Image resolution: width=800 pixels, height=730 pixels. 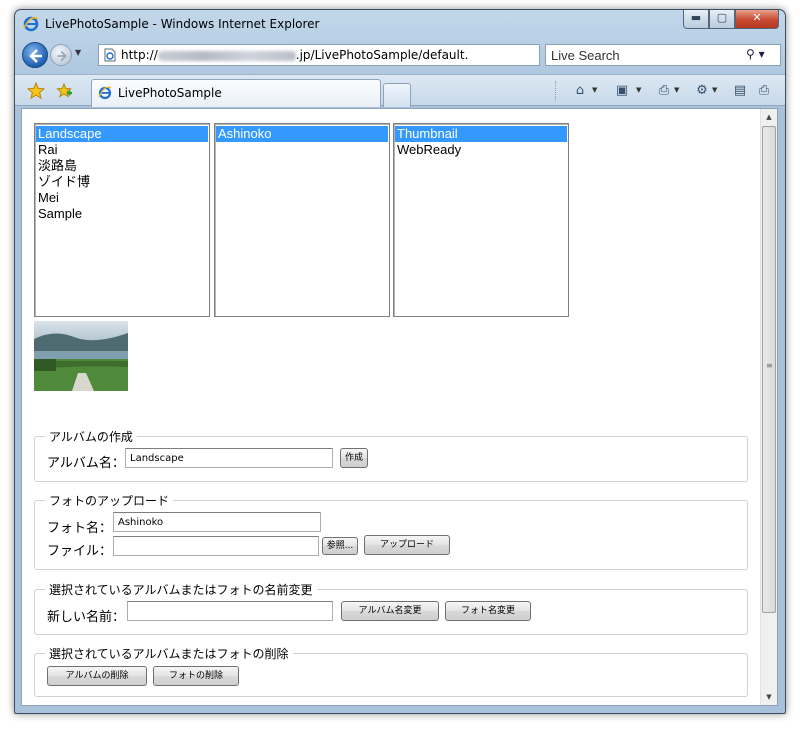 I want to click on upload-photo-legend: フォトのアップロード, so click(x=109, y=500).